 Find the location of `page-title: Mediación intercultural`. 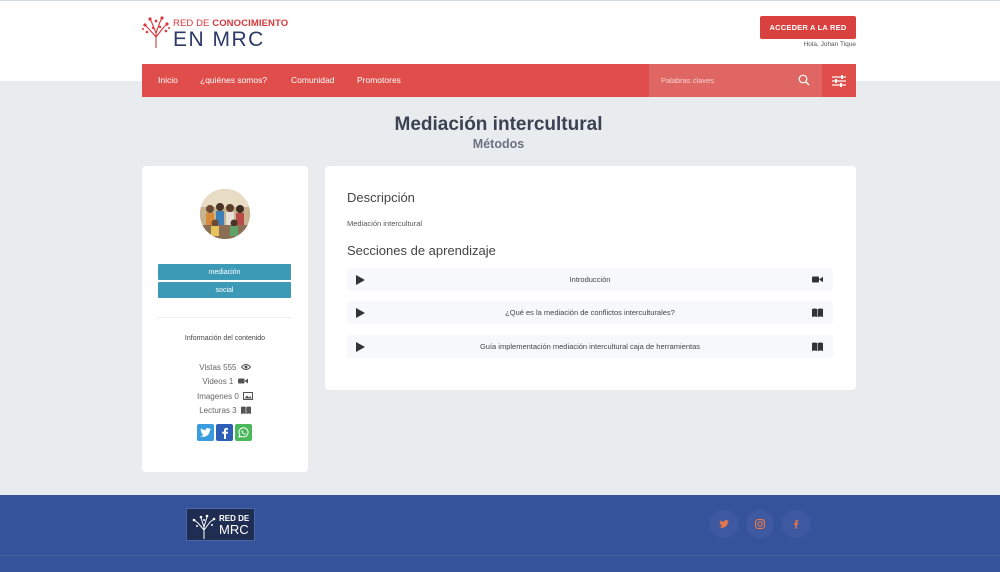

page-title: Mediación intercultural is located at coordinates (498, 124).